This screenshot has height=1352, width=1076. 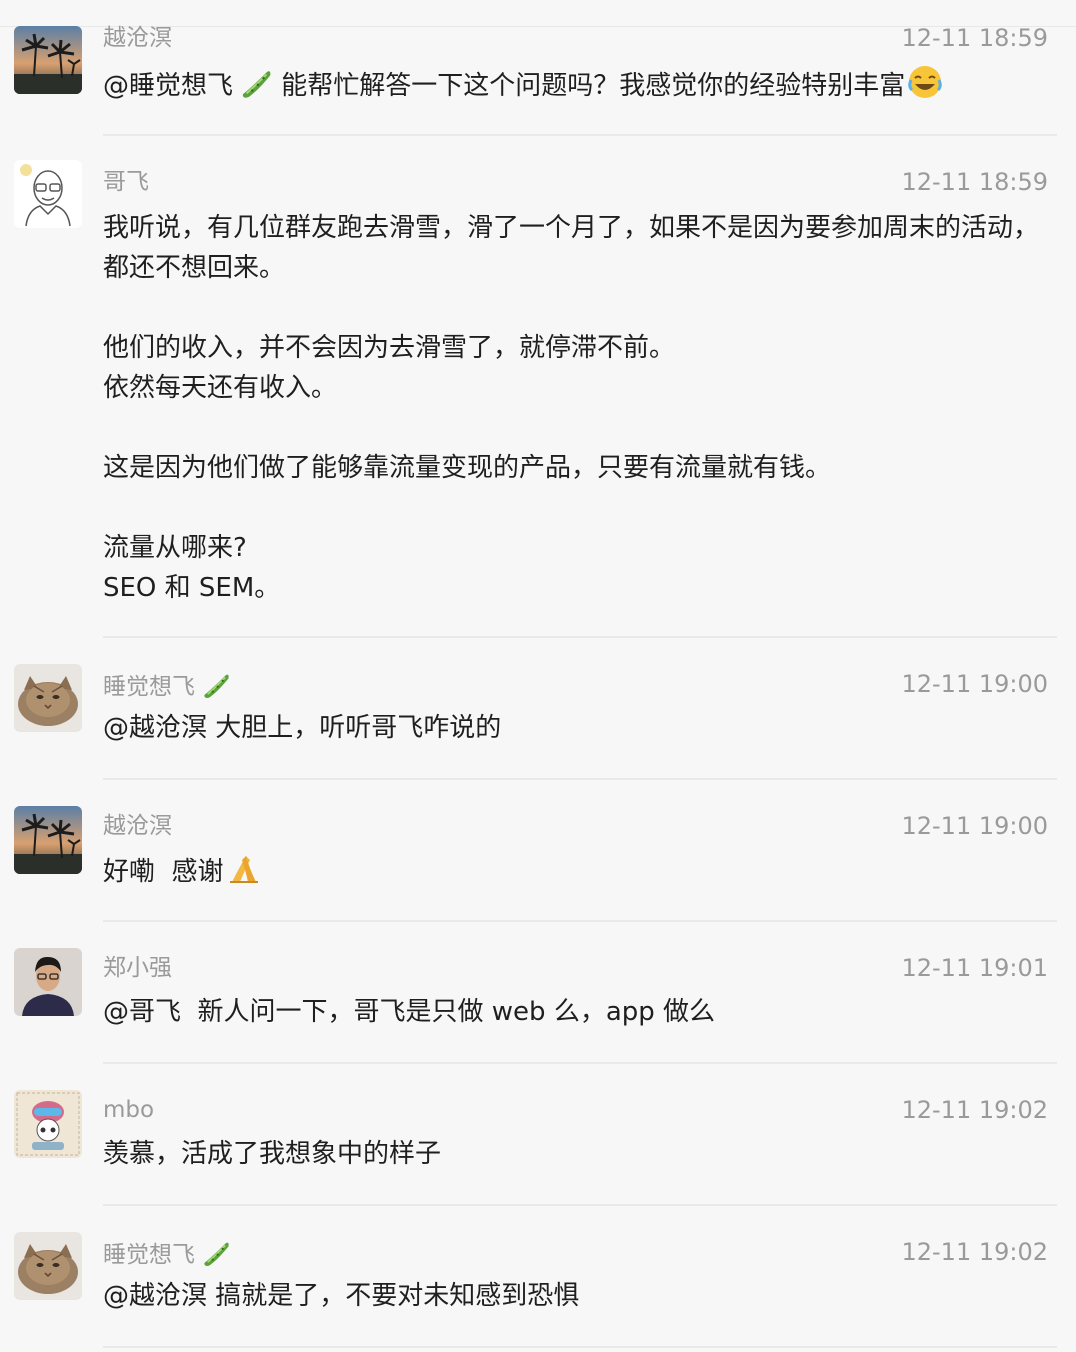 What do you see at coordinates (467, 468) in the screenshot?
I see `message-paragraph: 这是因为他们做了能够靠流量变现的产品，只要有流量就有钱。` at bounding box center [467, 468].